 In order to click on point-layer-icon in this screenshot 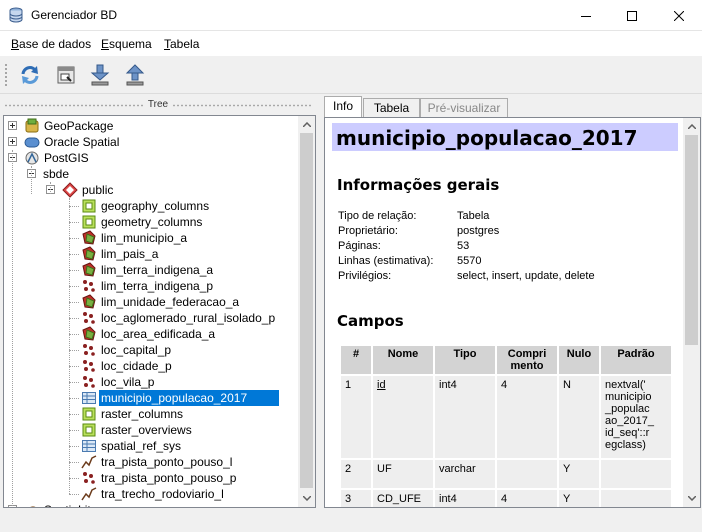, I will do `click(89, 350)`.